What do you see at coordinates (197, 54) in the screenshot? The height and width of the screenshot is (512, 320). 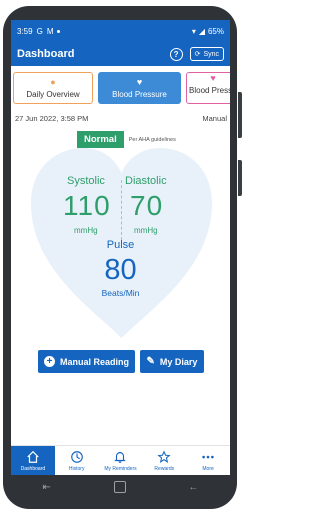 I see `sync-icon: ⟳` at bounding box center [197, 54].